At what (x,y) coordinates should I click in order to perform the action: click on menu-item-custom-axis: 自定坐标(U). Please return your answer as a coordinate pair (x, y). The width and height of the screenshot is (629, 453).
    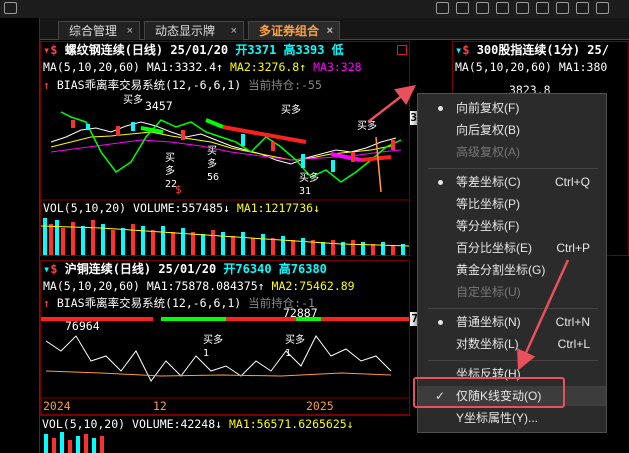
    Looking at the image, I should click on (512, 292).